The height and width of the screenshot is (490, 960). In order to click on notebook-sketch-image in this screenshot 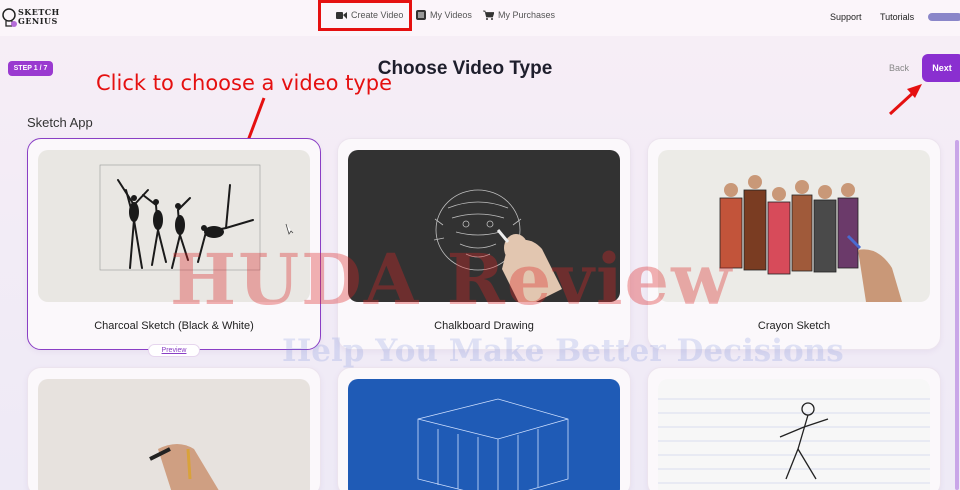, I will do `click(794, 441)`.